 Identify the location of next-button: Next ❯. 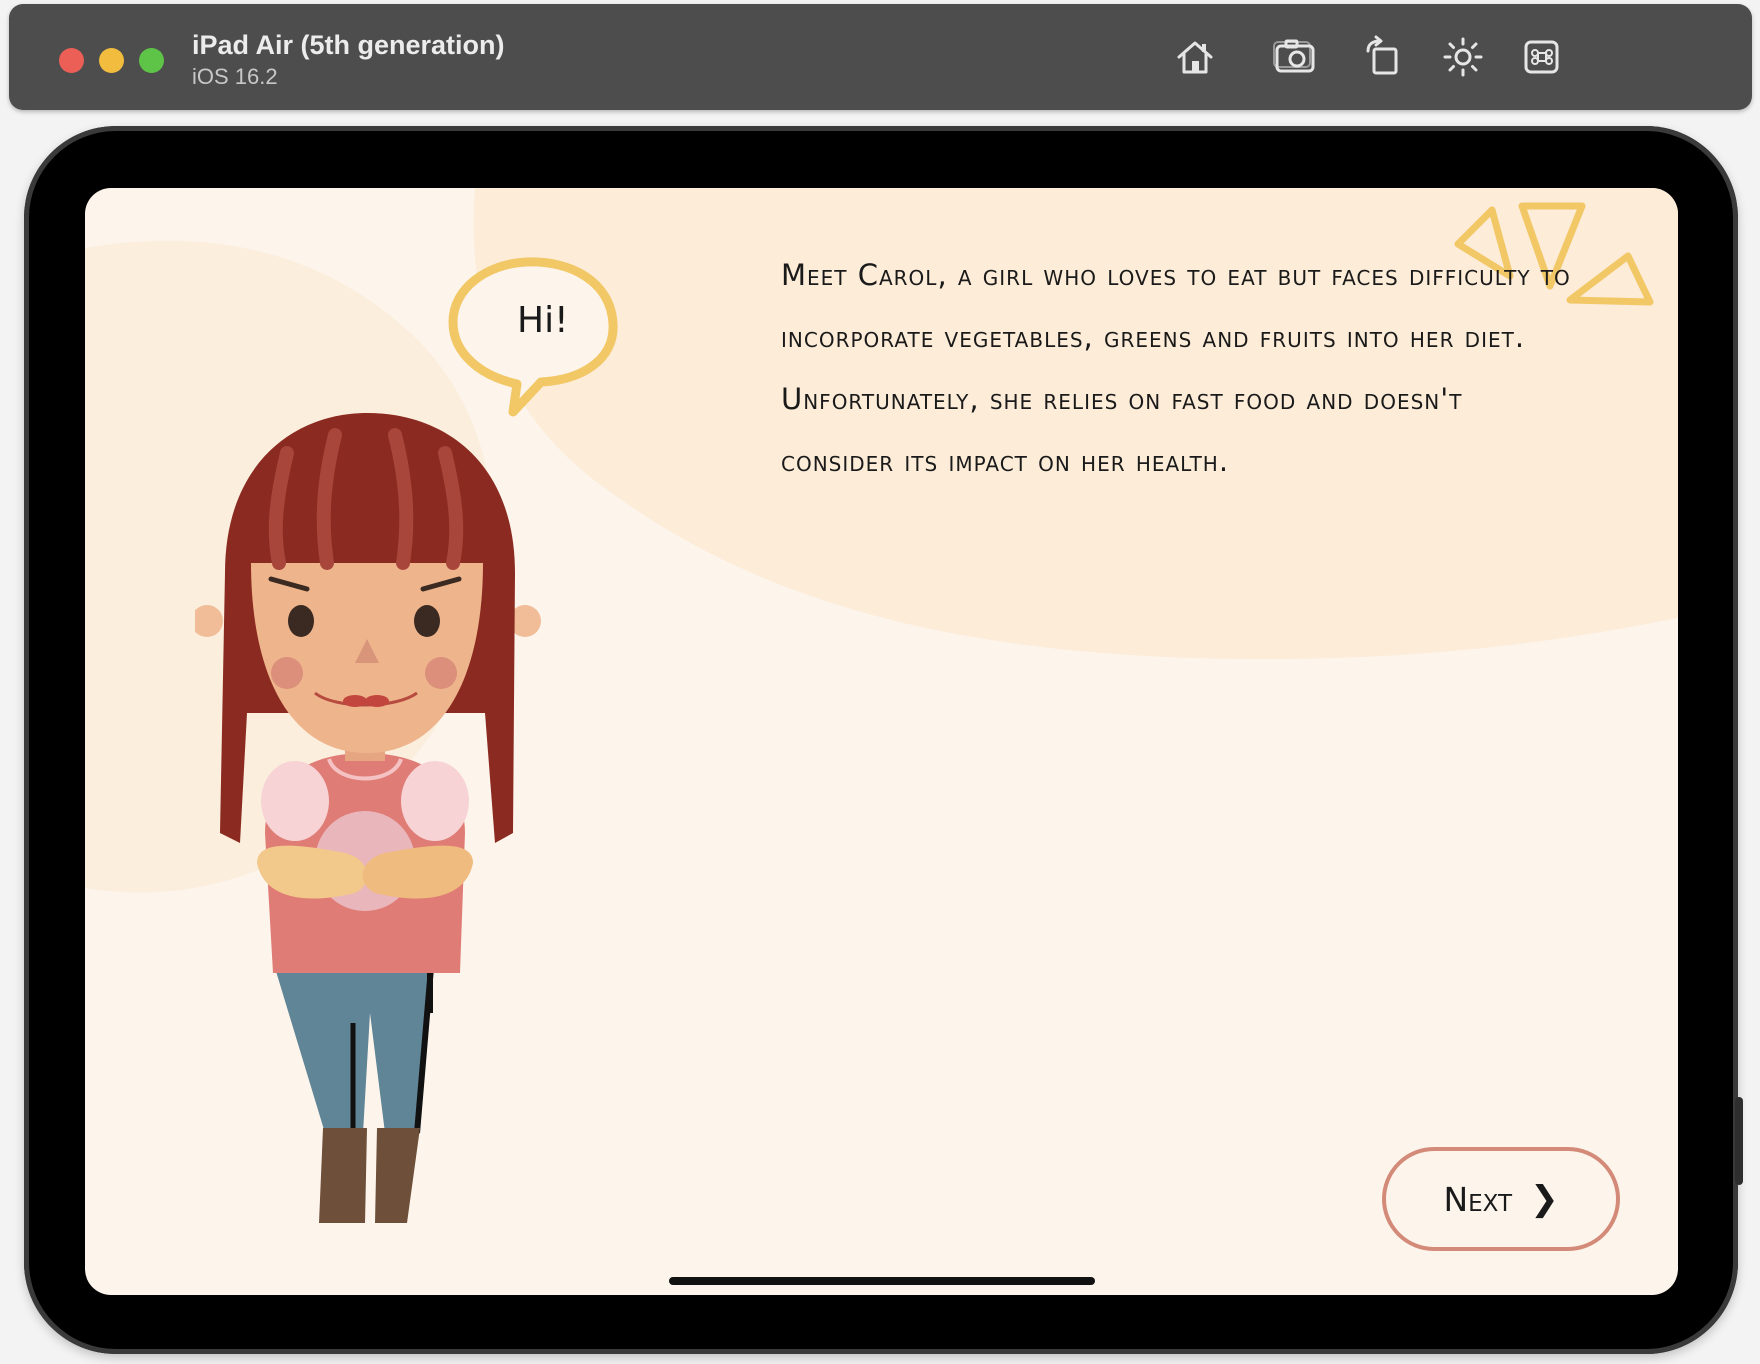
(1501, 1199).